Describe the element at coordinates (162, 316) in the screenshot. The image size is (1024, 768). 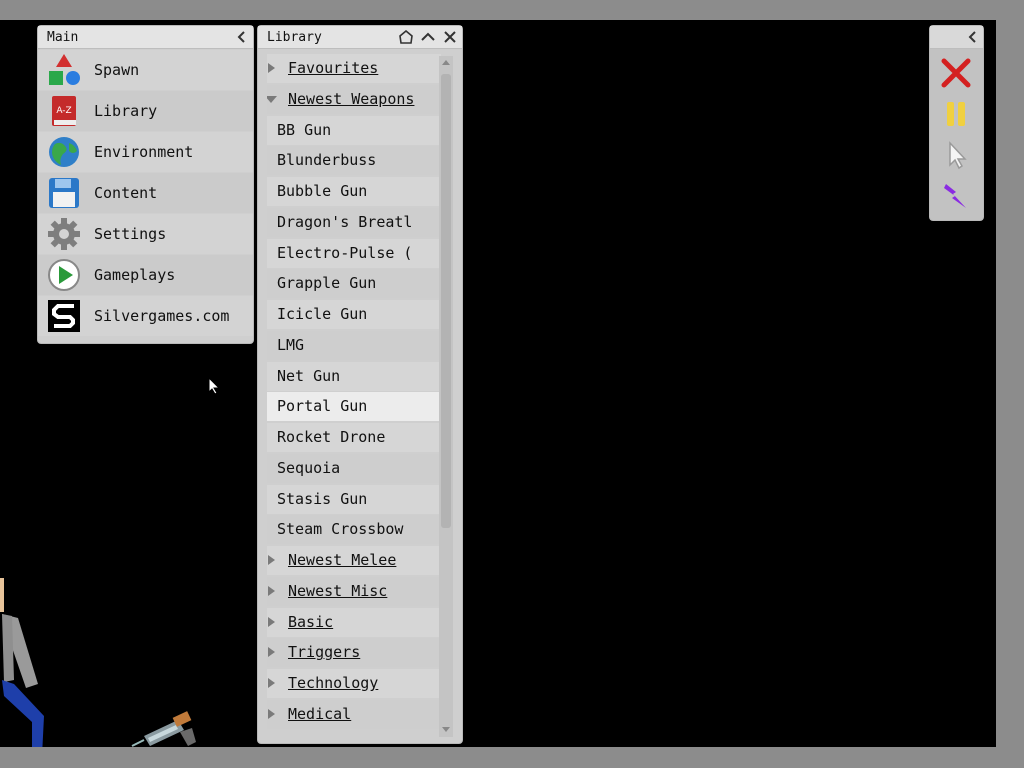
I see `main-item-label: Silvergames.com` at that location.